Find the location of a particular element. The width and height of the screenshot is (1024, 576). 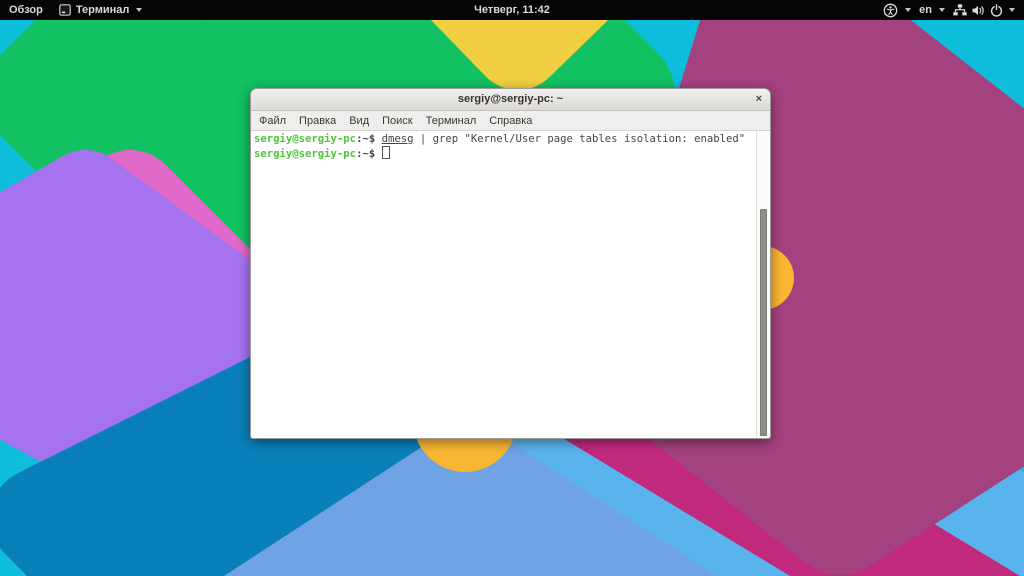

clock-label: Четверг, 11:42 is located at coordinates (512, 10).